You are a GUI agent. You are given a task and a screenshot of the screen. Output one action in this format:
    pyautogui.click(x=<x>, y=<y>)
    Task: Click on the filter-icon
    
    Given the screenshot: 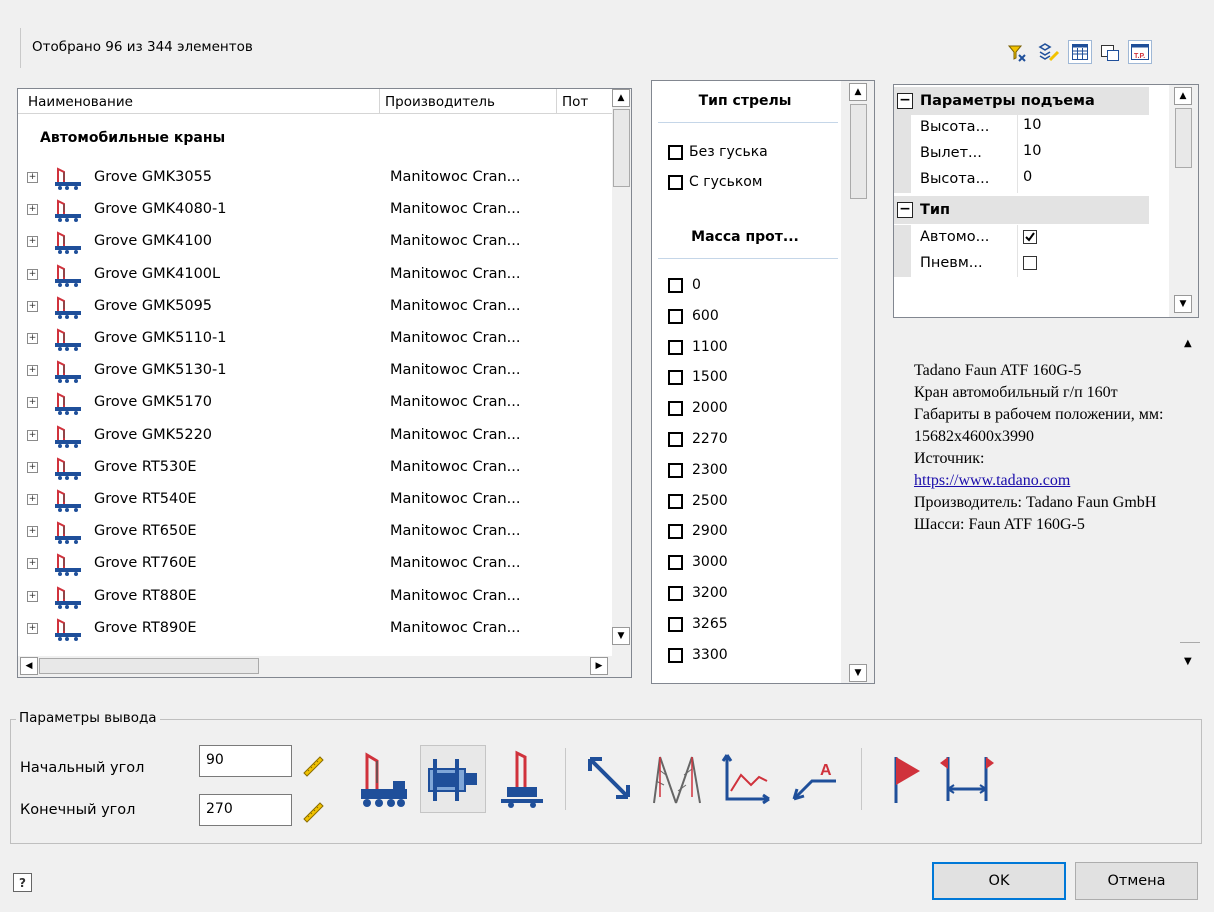 What is the action you would take?
    pyautogui.click(x=1017, y=53)
    